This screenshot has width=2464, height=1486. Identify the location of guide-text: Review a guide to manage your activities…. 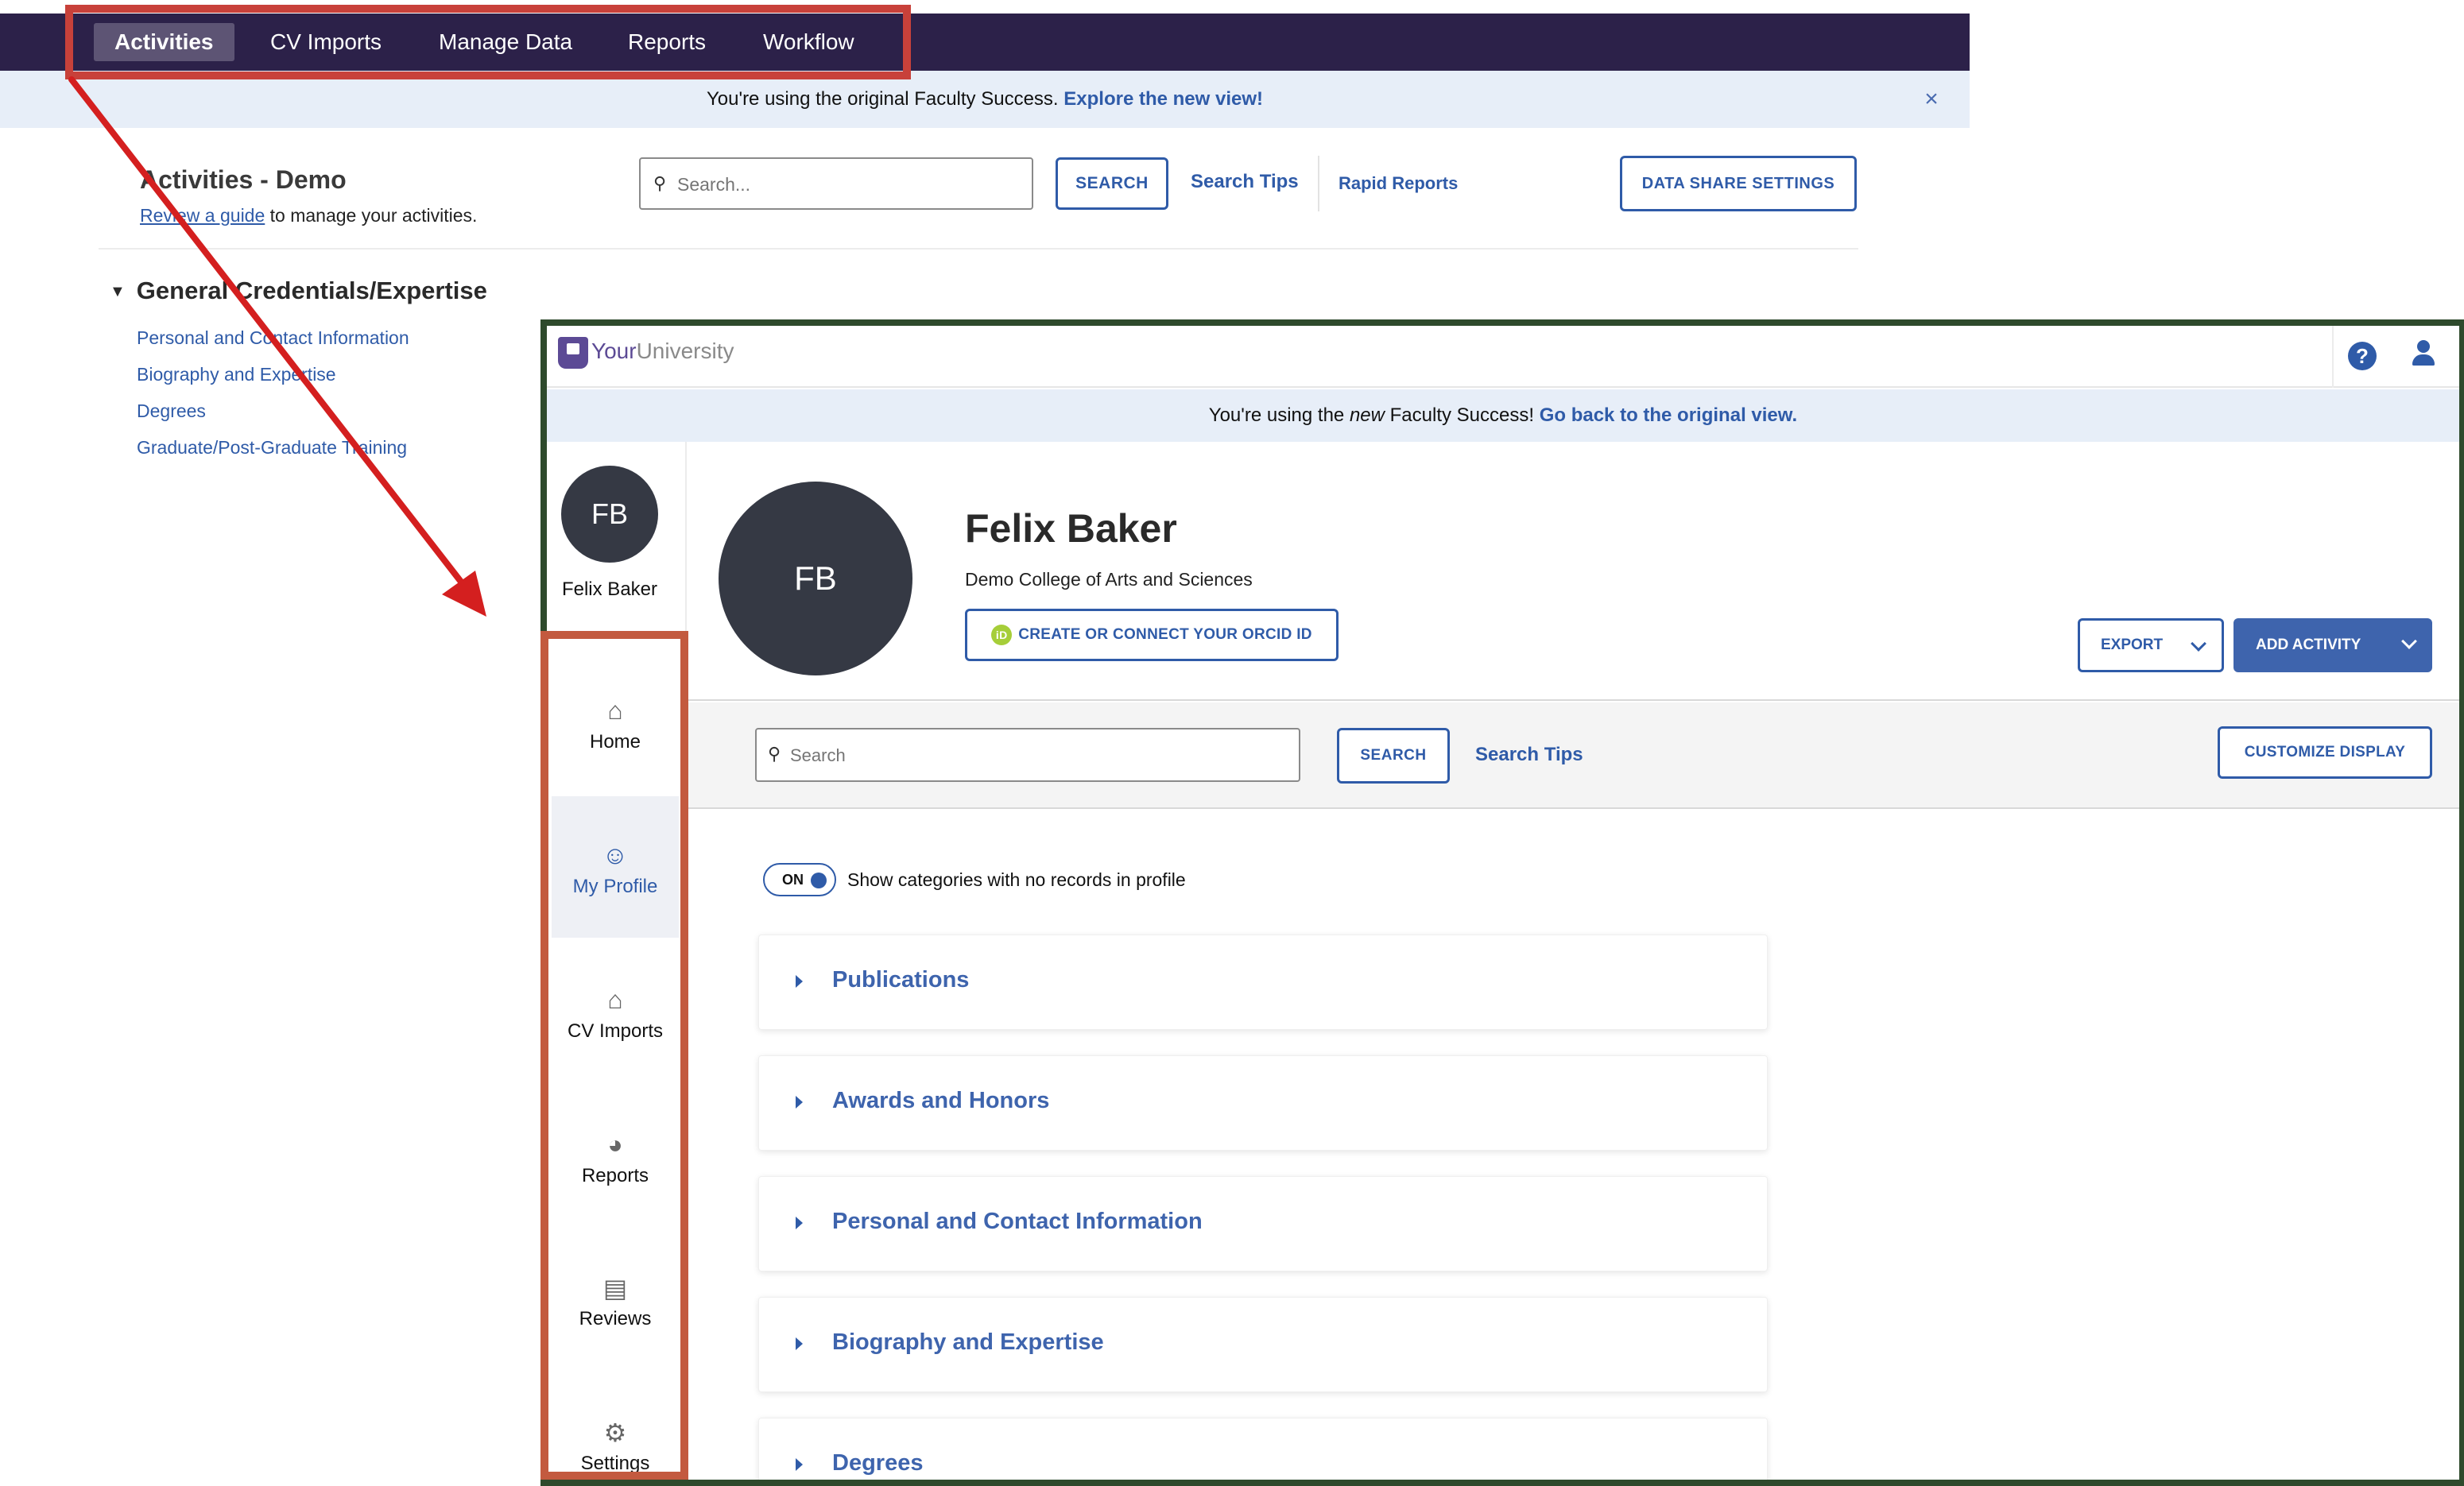
(308, 215).